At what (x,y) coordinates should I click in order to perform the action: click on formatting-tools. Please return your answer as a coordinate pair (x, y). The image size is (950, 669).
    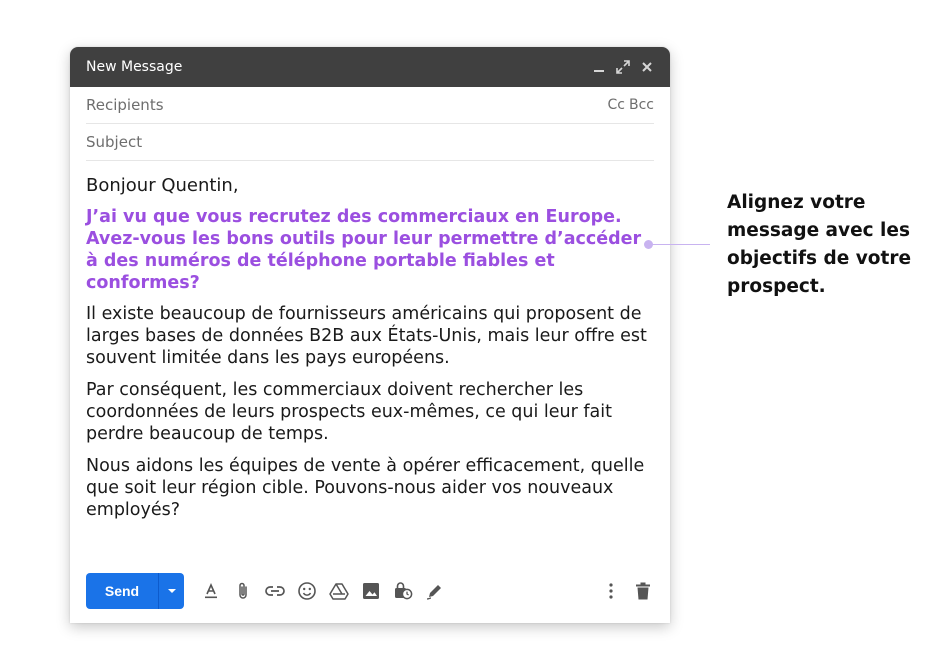
    Looking at the image, I should click on (323, 591).